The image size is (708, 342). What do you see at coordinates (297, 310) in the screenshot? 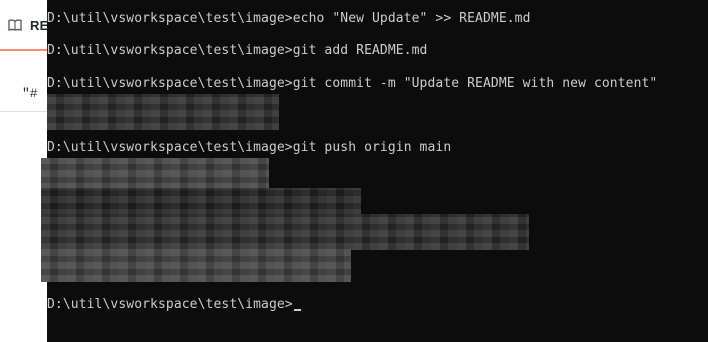
I see `text-cursor` at bounding box center [297, 310].